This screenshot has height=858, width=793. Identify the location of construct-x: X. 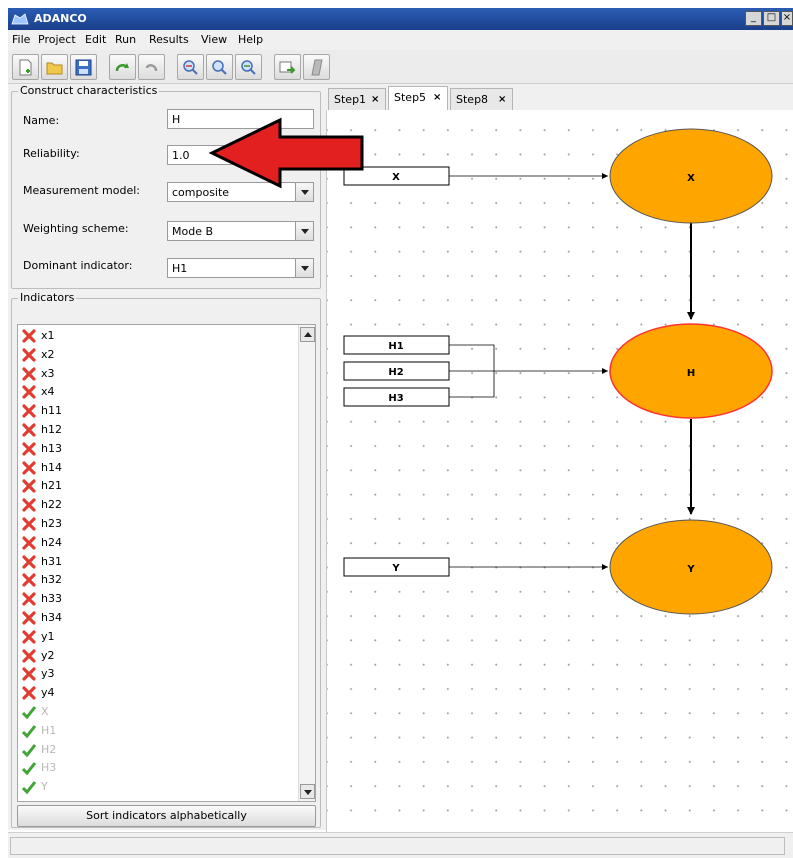
(691, 176).